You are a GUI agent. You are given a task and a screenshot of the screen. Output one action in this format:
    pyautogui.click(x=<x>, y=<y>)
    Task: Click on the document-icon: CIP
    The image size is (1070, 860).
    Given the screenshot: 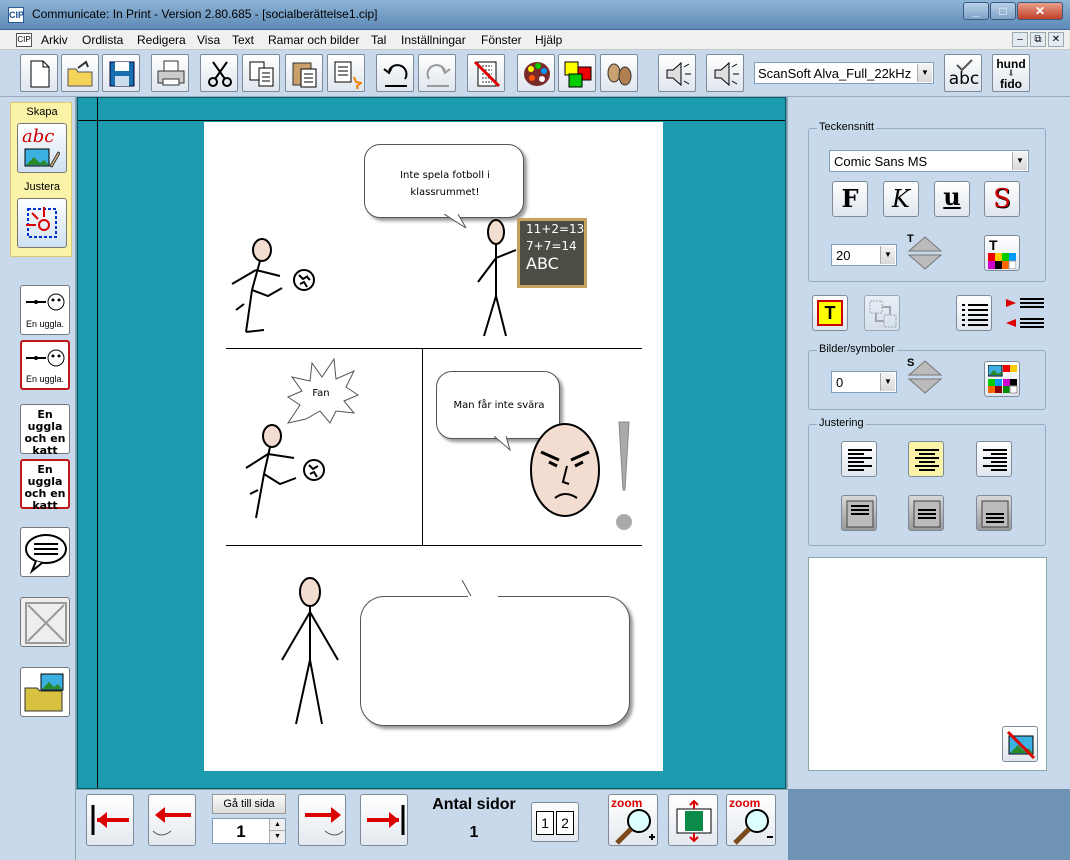 What is the action you would take?
    pyautogui.click(x=24, y=40)
    